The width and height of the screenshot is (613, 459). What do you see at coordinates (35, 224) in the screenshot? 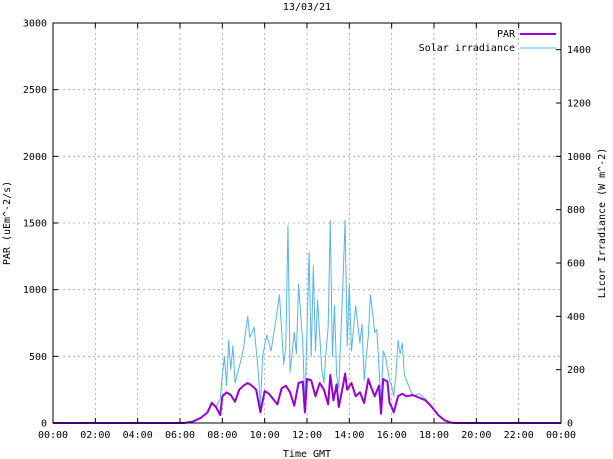
I see `y-tick-label: 1500` at bounding box center [35, 224].